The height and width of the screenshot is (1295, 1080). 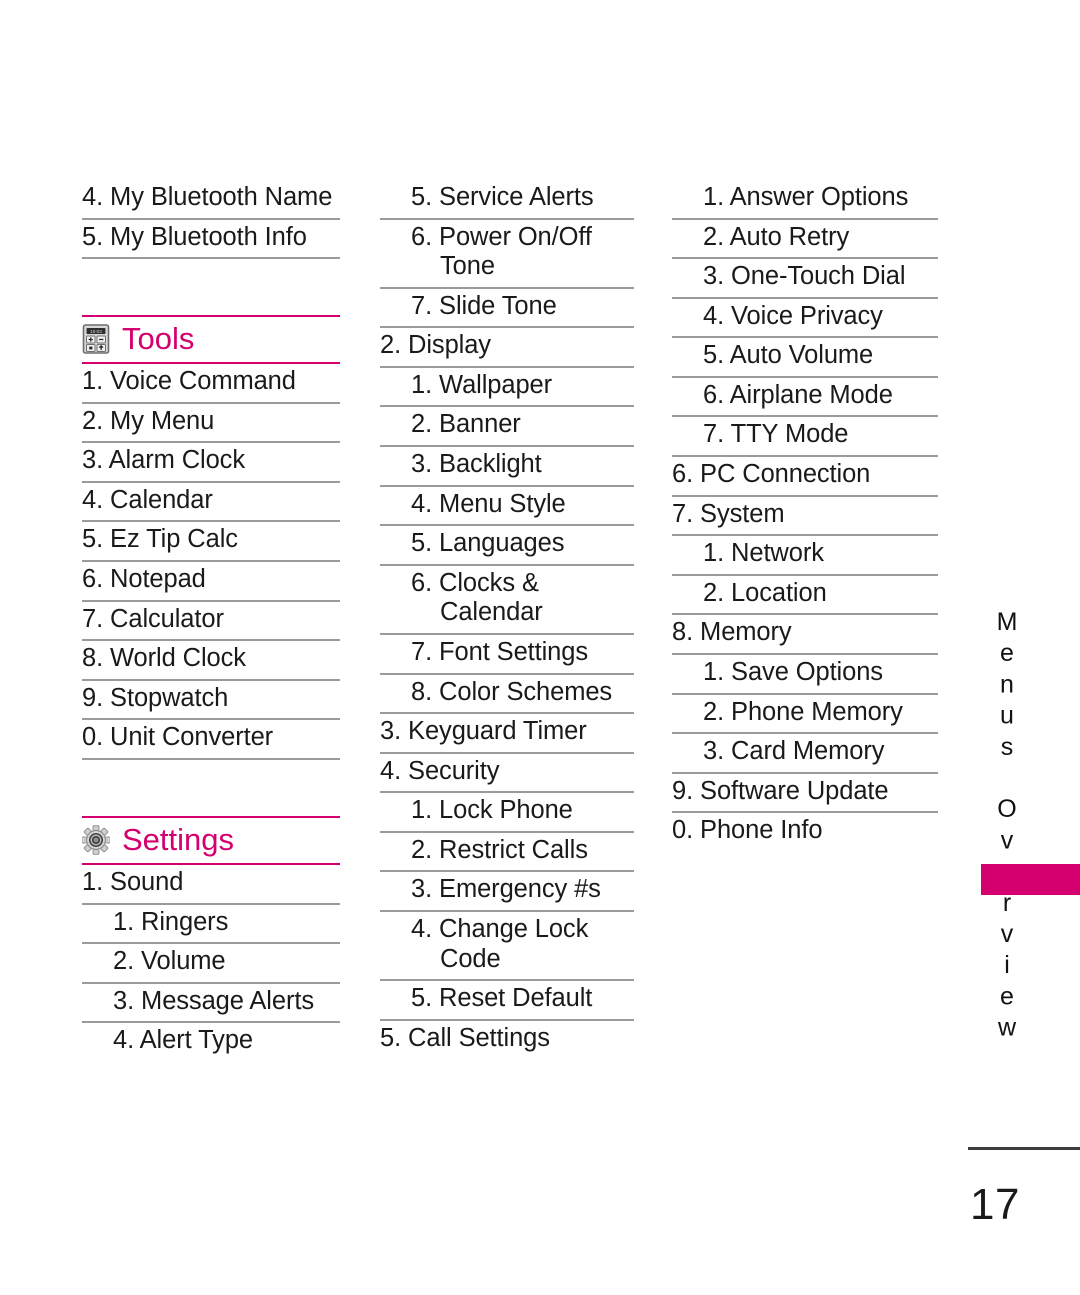 I want to click on menu-entry: 7. TTY Mode, so click(x=805, y=437).